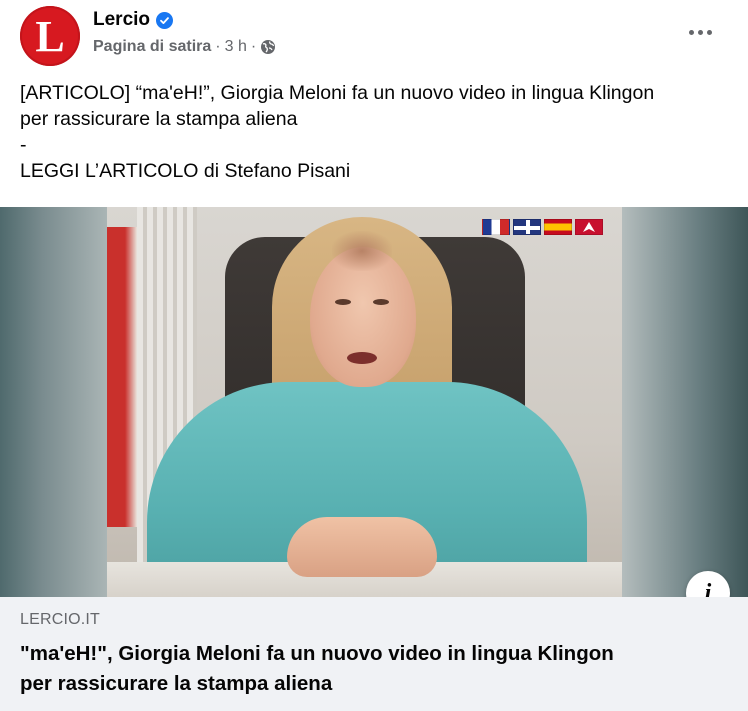 The width and height of the screenshot is (748, 711). I want to click on spanish-flag-icon, so click(558, 227).